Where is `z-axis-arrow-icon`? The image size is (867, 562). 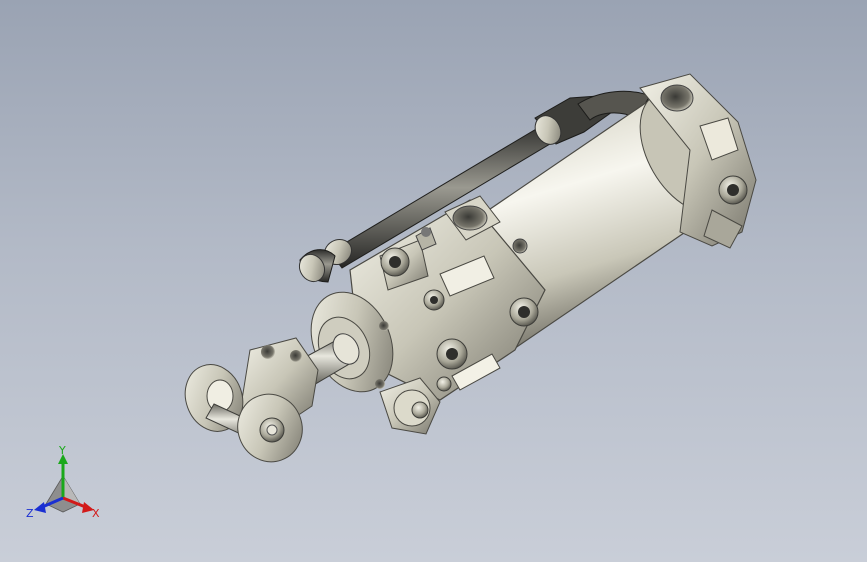 z-axis-arrow-icon is located at coordinates (40, 507).